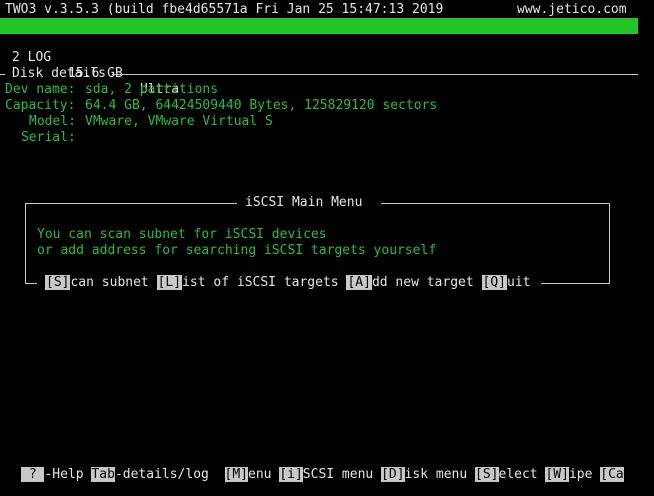  I want to click on hotkey-key: [W], so click(557, 474).